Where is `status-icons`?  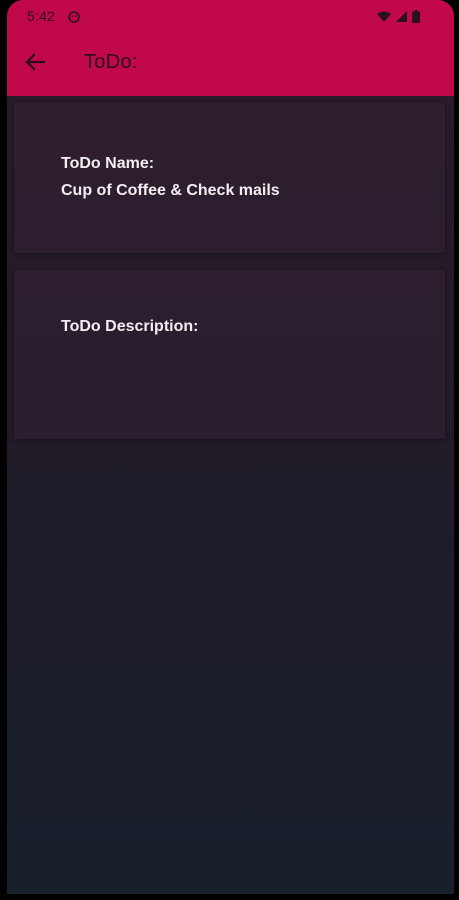 status-icons is located at coordinates (398, 16).